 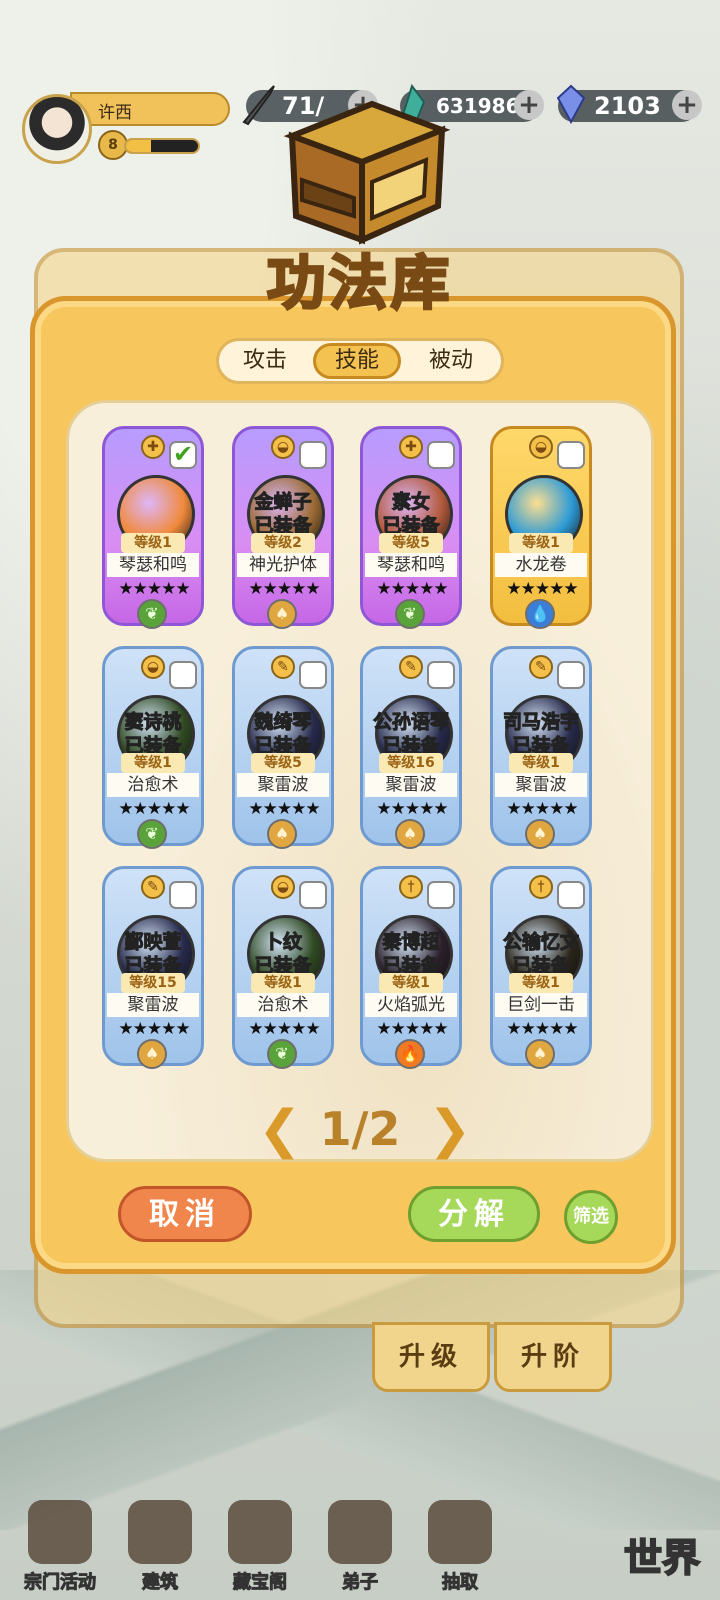 I want to click on spirit-stone-add-button: +, so click(x=529, y=105).